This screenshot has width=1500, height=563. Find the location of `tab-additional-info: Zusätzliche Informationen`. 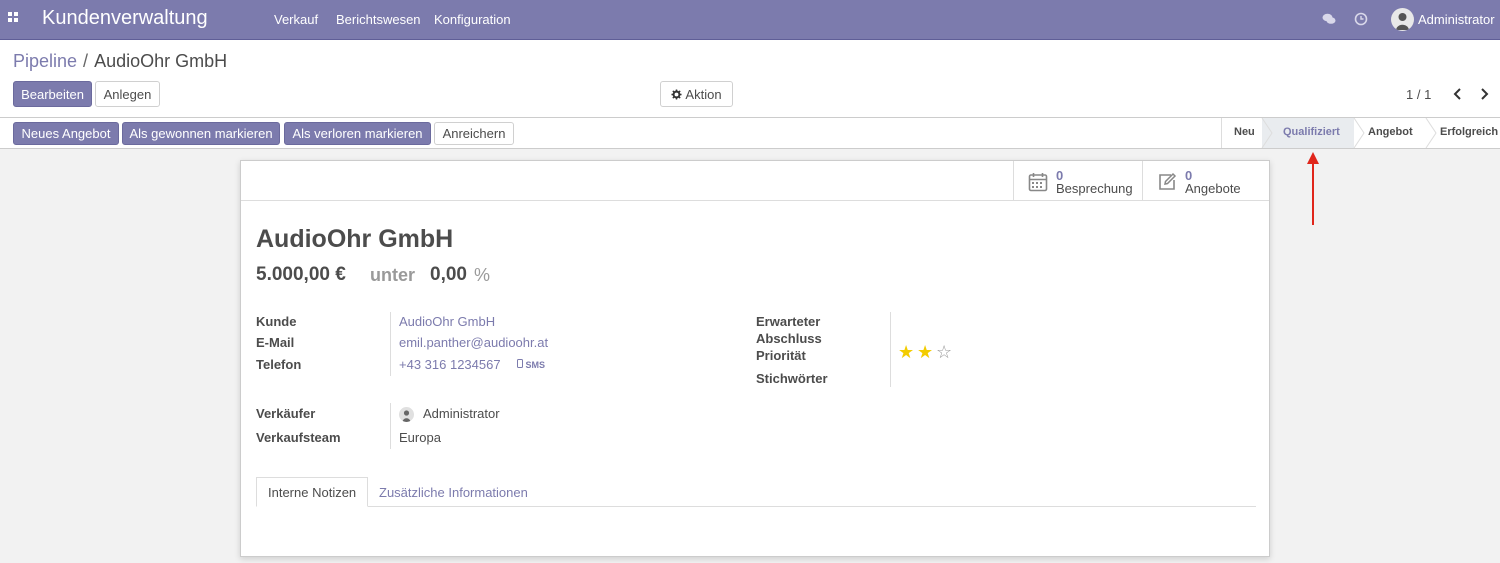

tab-additional-info: Zusätzliche Informationen is located at coordinates (453, 492).